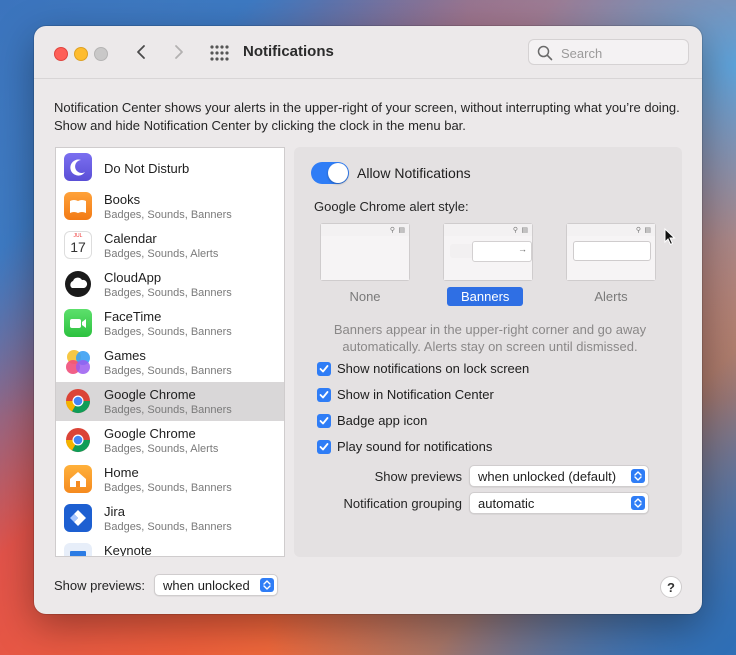  What do you see at coordinates (368, 78) in the screenshot?
I see `titlebar-divider` at bounding box center [368, 78].